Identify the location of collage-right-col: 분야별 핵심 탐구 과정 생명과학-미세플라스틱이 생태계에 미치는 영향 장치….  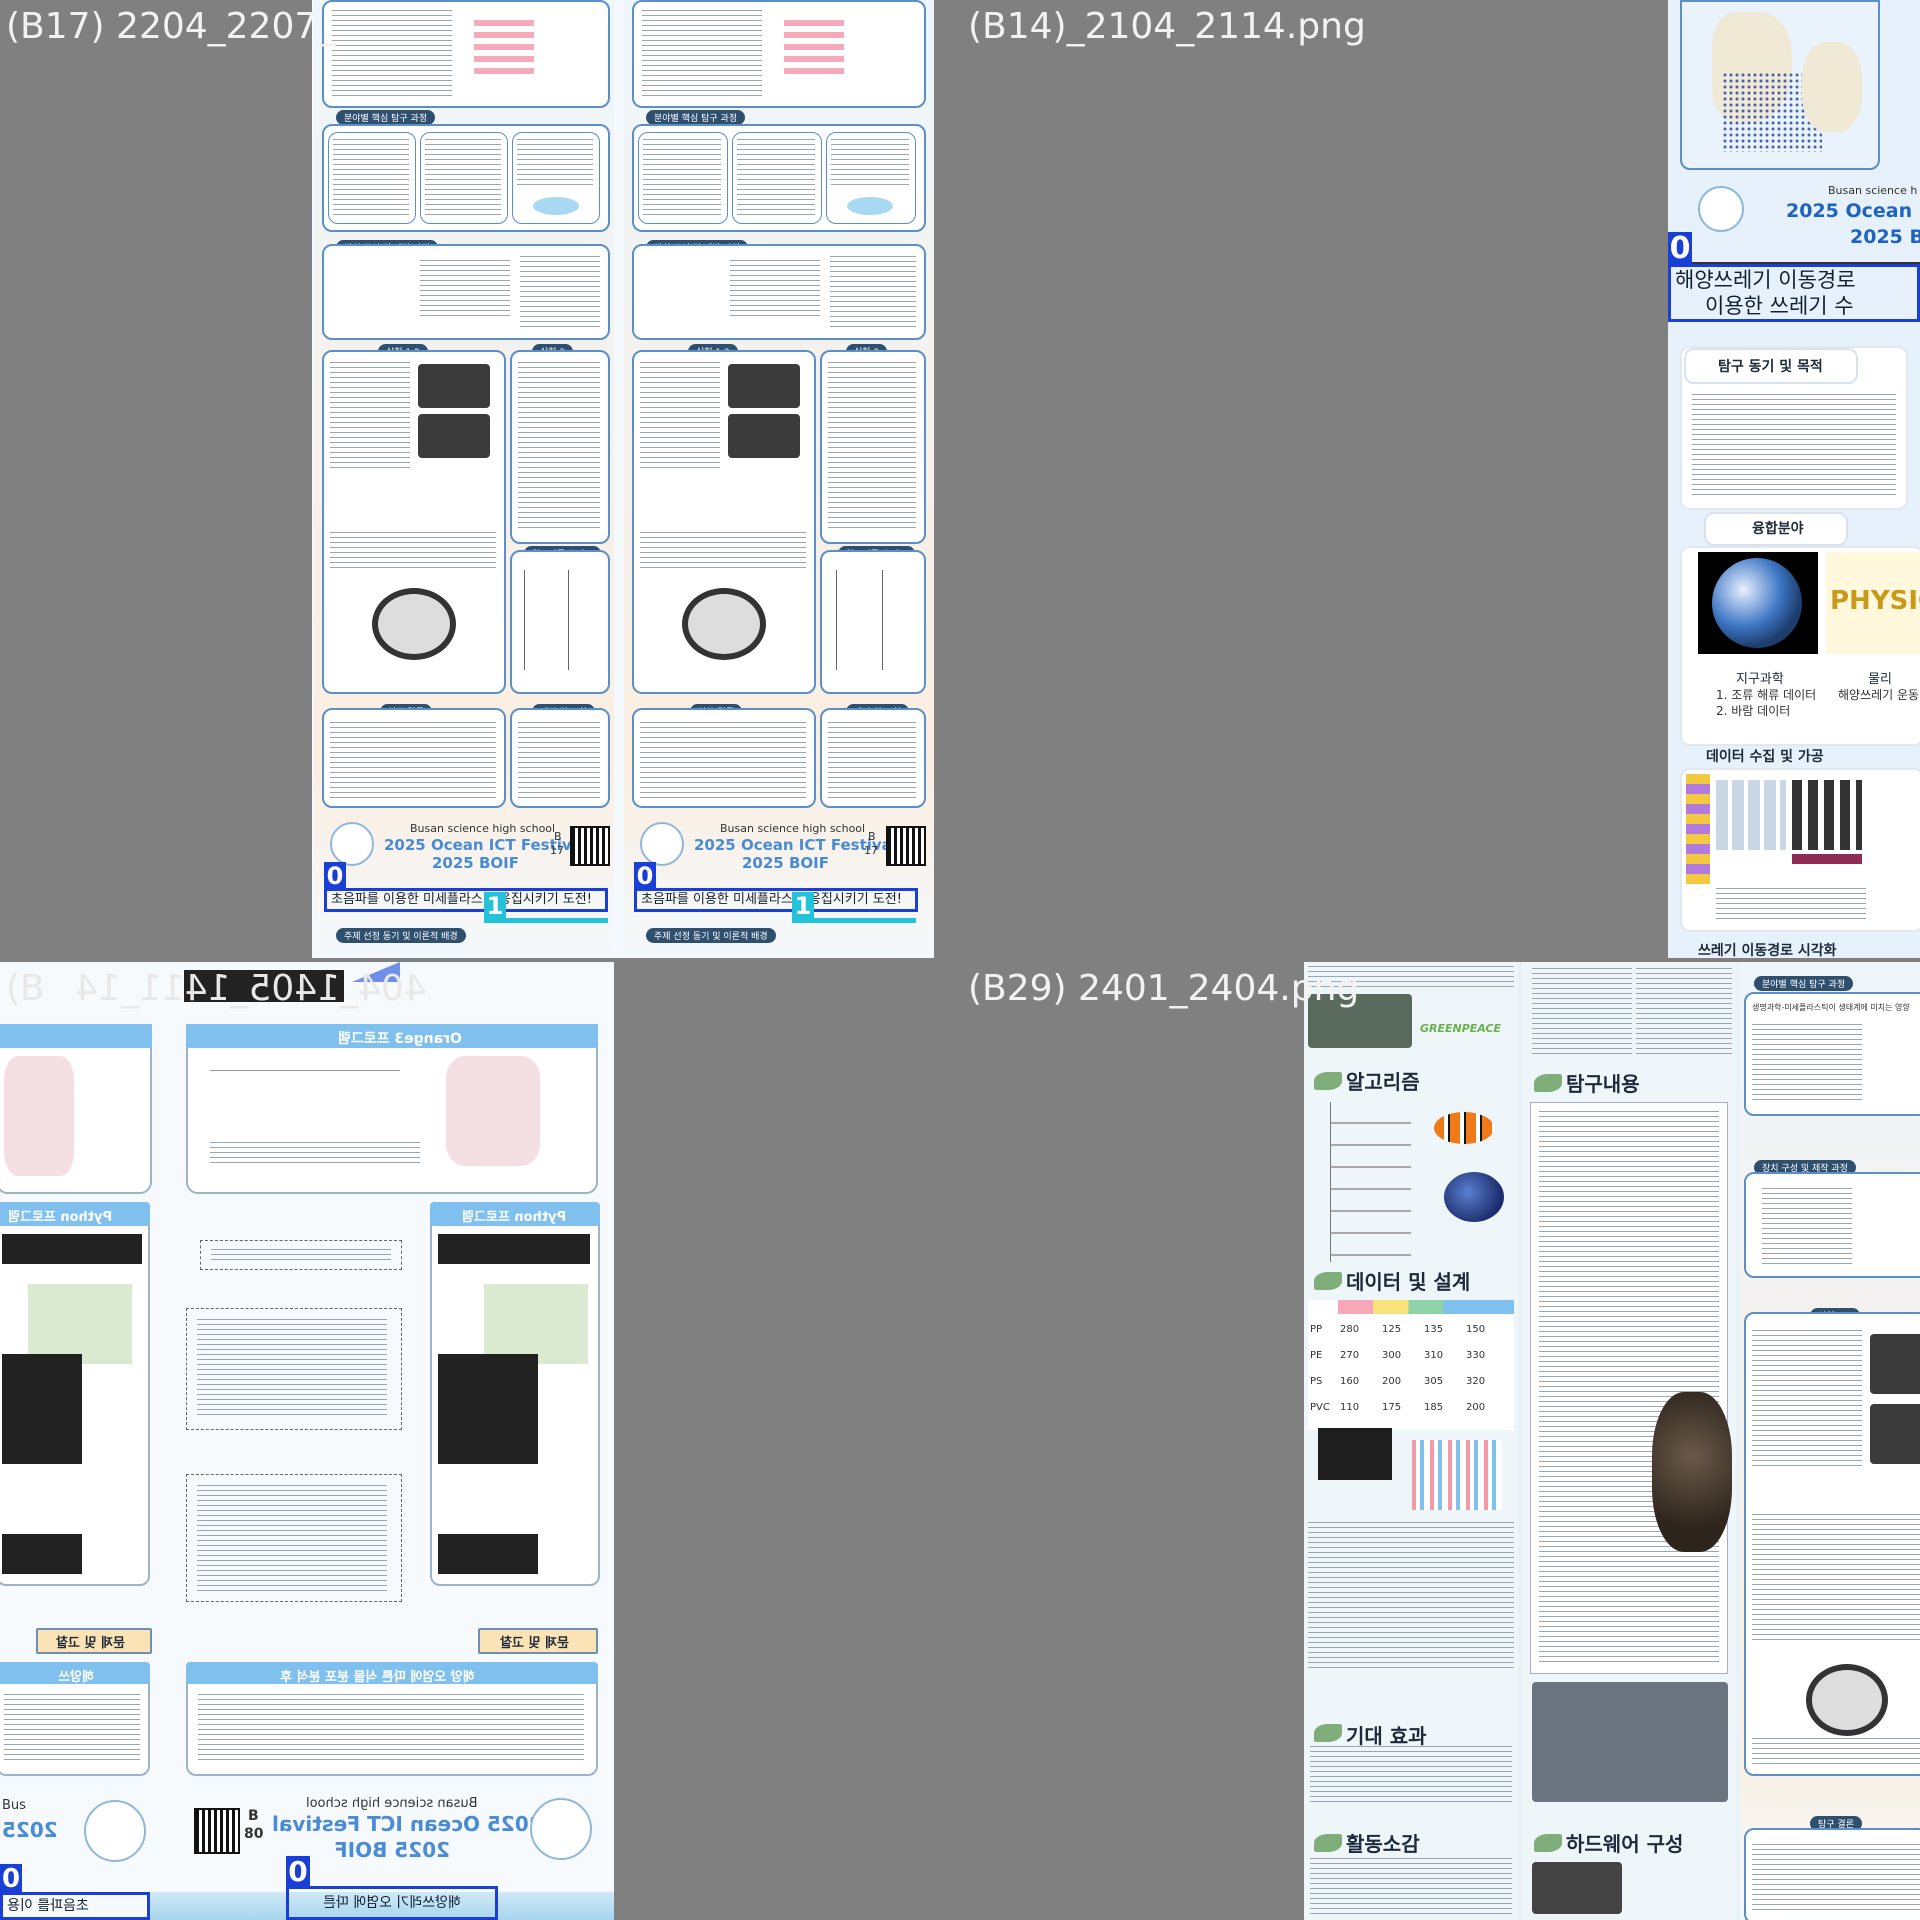
(1830, 1441).